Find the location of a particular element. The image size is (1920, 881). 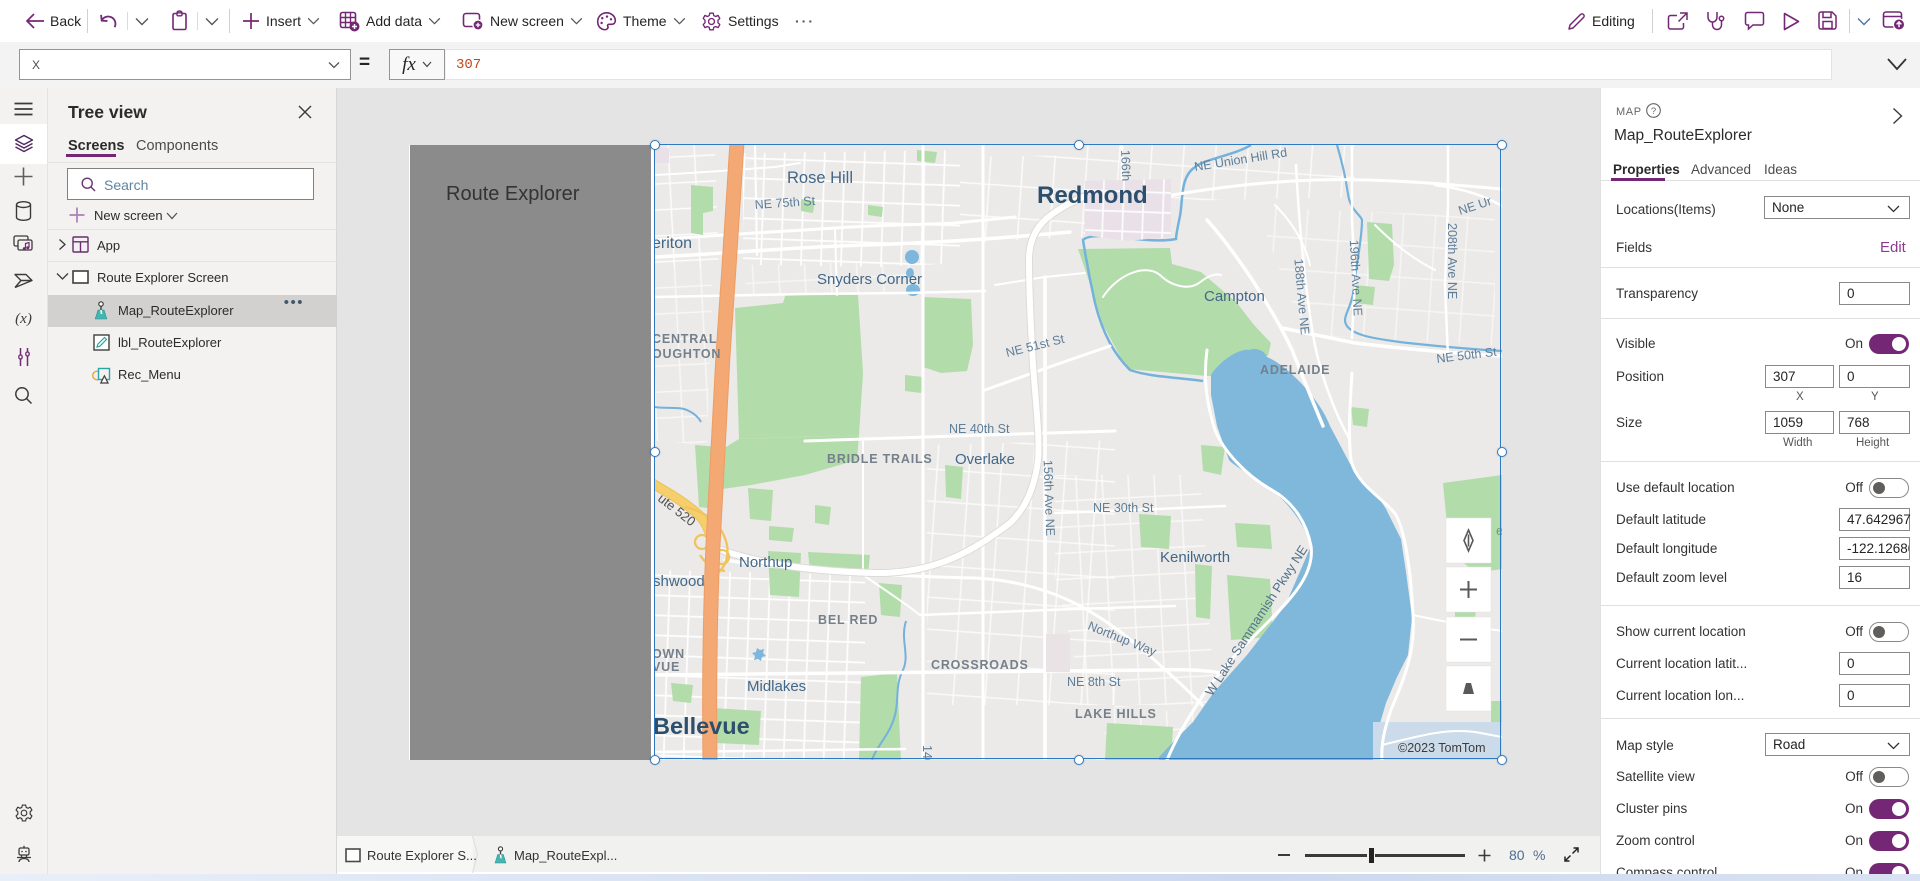

svg-text: Snyders Corner is located at coordinates (869, 279).